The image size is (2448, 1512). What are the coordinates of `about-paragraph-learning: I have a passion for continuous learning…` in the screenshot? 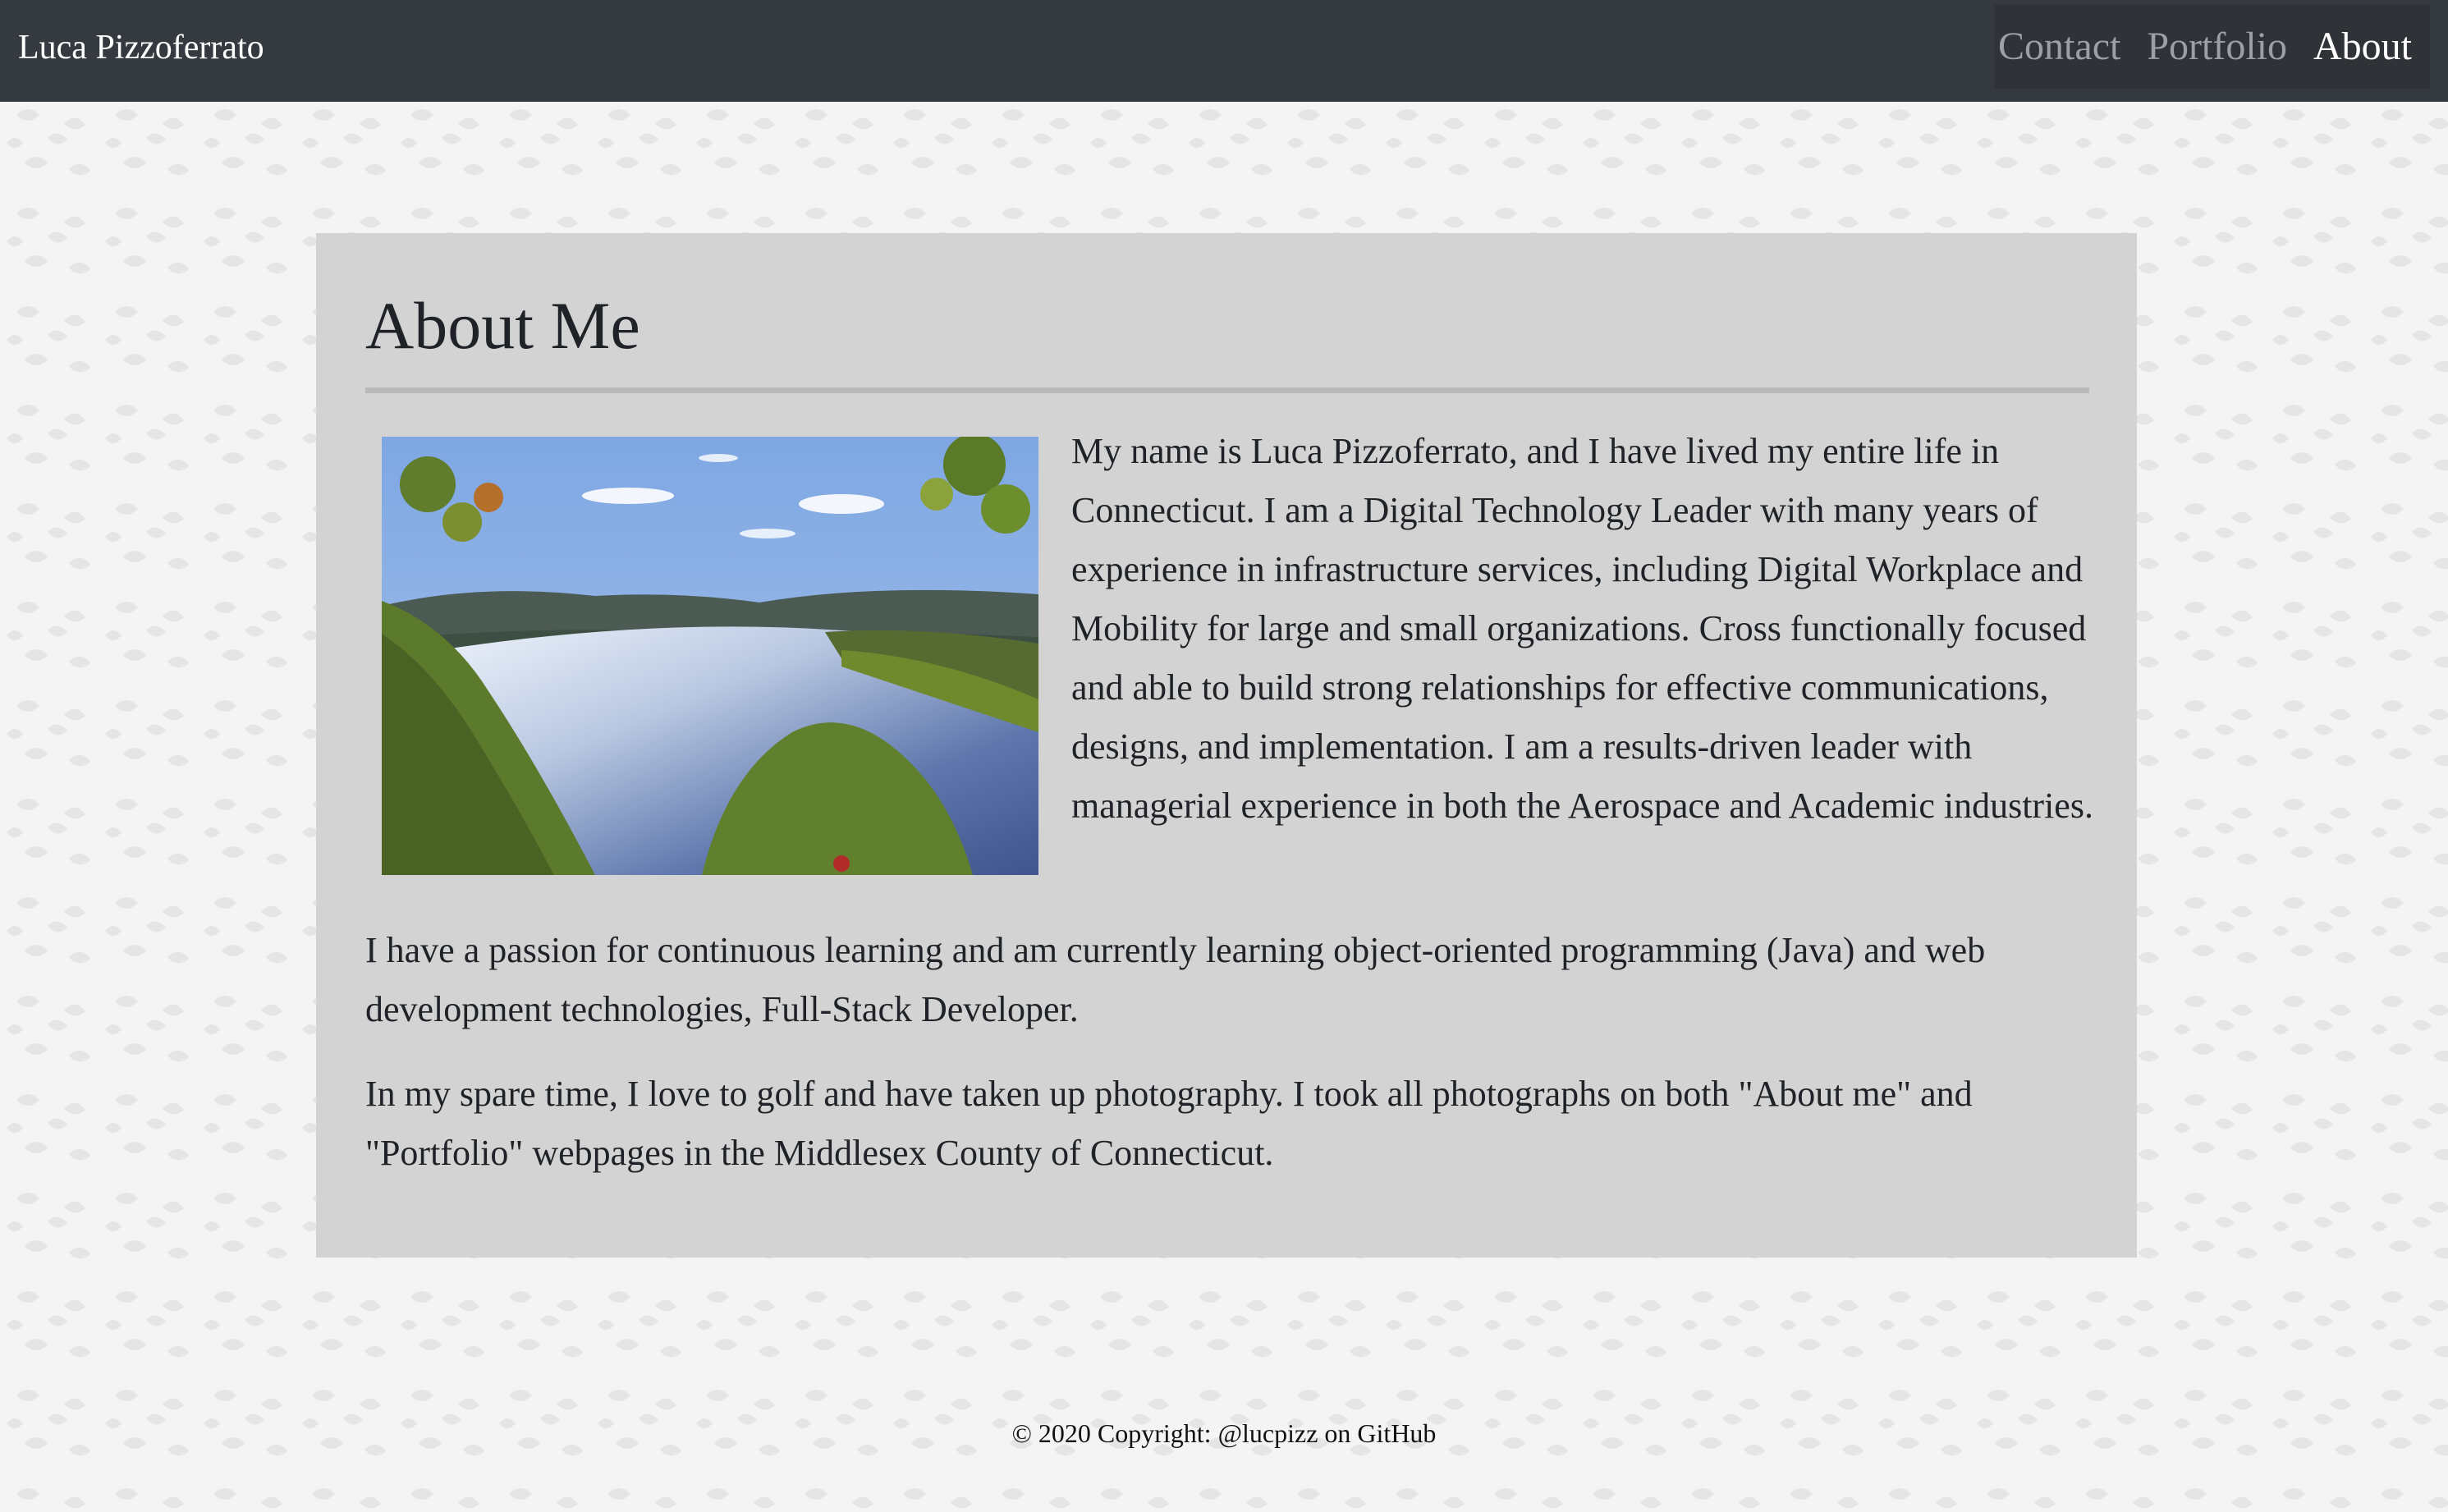 It's located at (1175, 979).